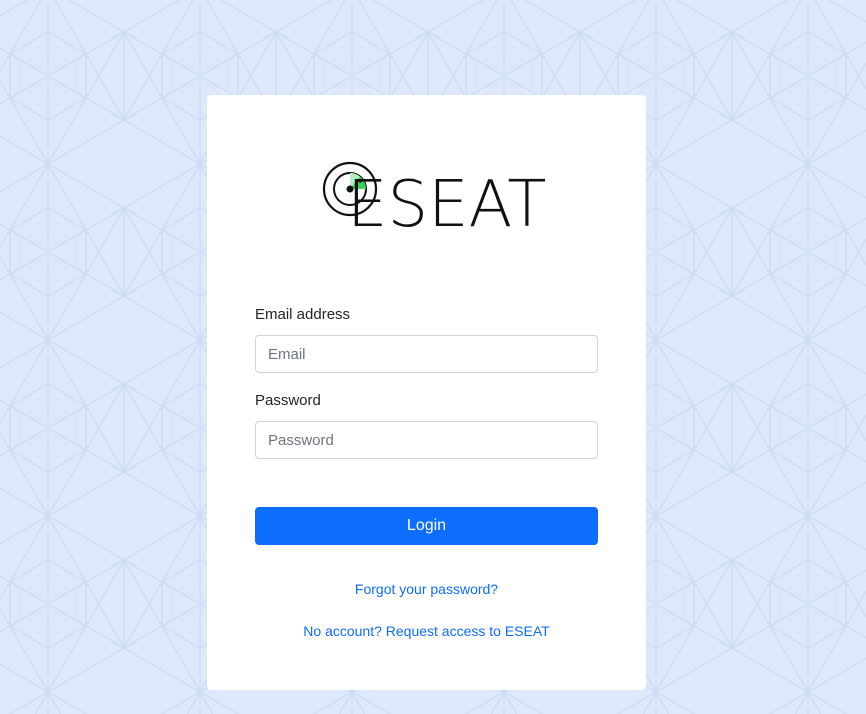  What do you see at coordinates (426, 440) in the screenshot?
I see `password-input` at bounding box center [426, 440].